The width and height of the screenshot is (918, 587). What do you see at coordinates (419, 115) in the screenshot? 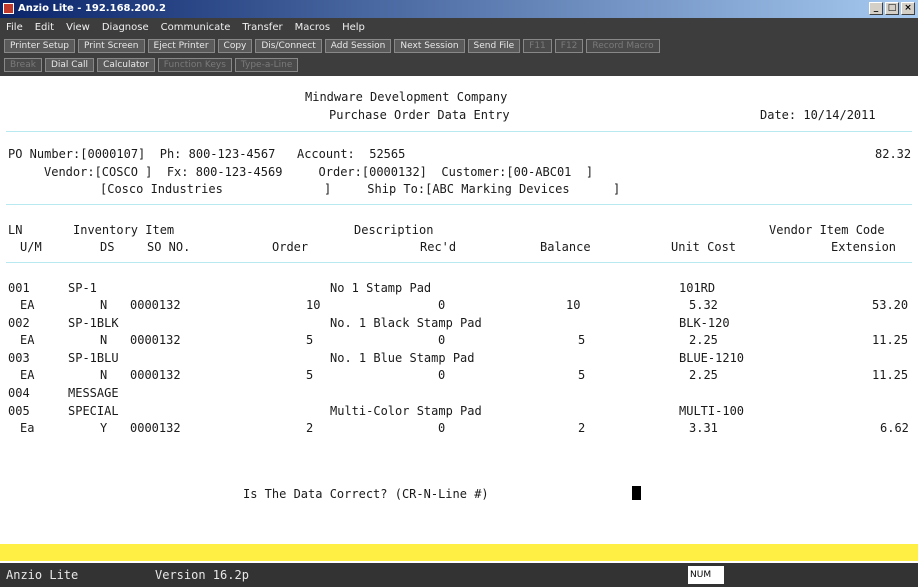
I see `screen-subtitle: Purchase Order Data Entry` at bounding box center [419, 115].